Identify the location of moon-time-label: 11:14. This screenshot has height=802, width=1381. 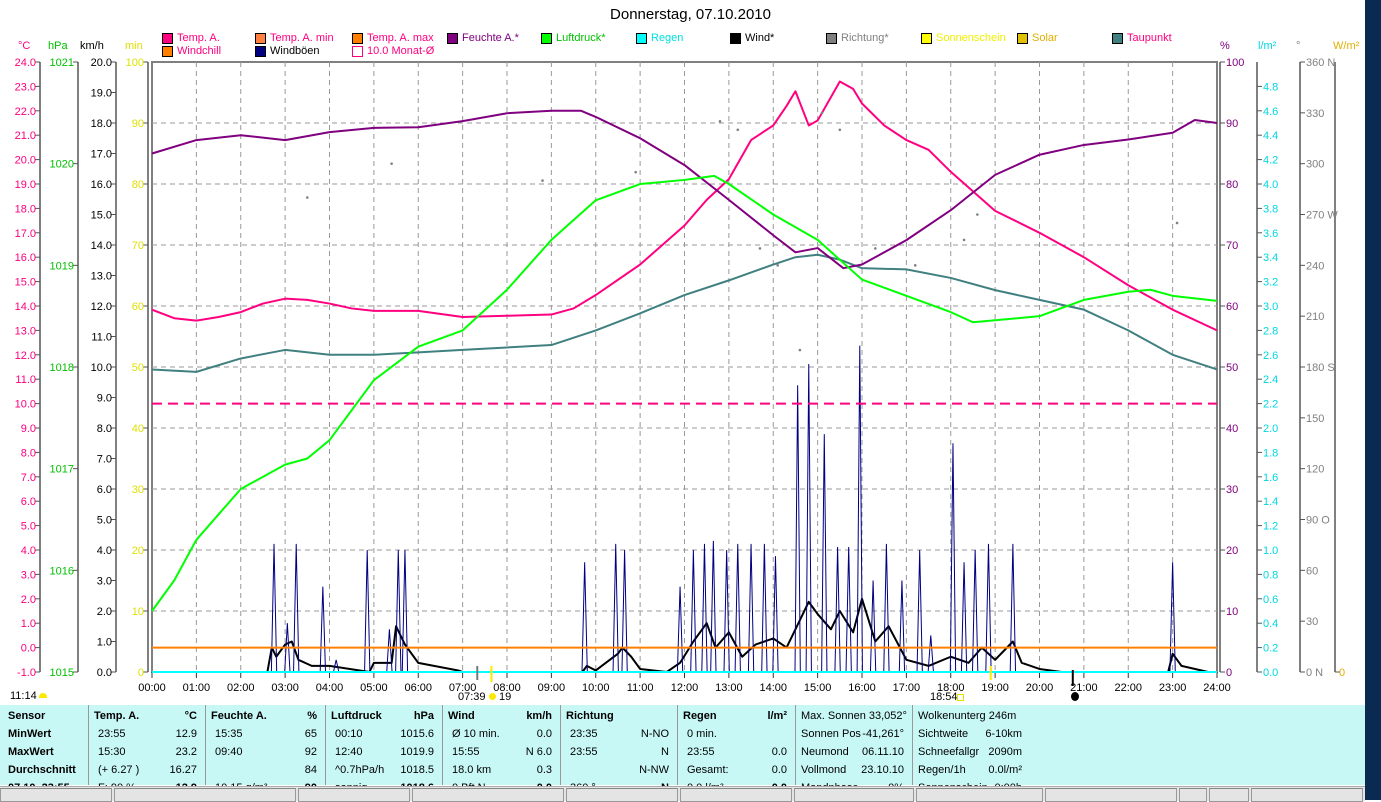
(23, 696).